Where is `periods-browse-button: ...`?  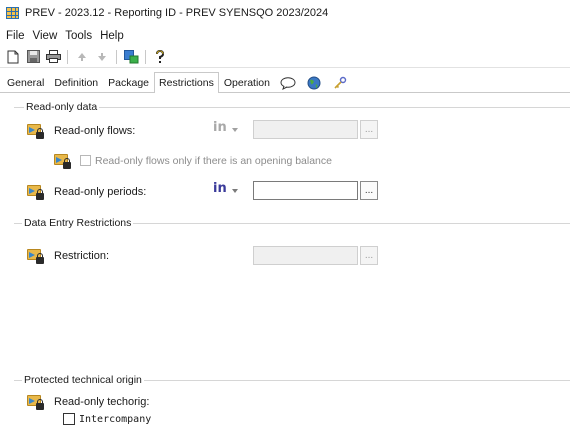 periods-browse-button: ... is located at coordinates (369, 190).